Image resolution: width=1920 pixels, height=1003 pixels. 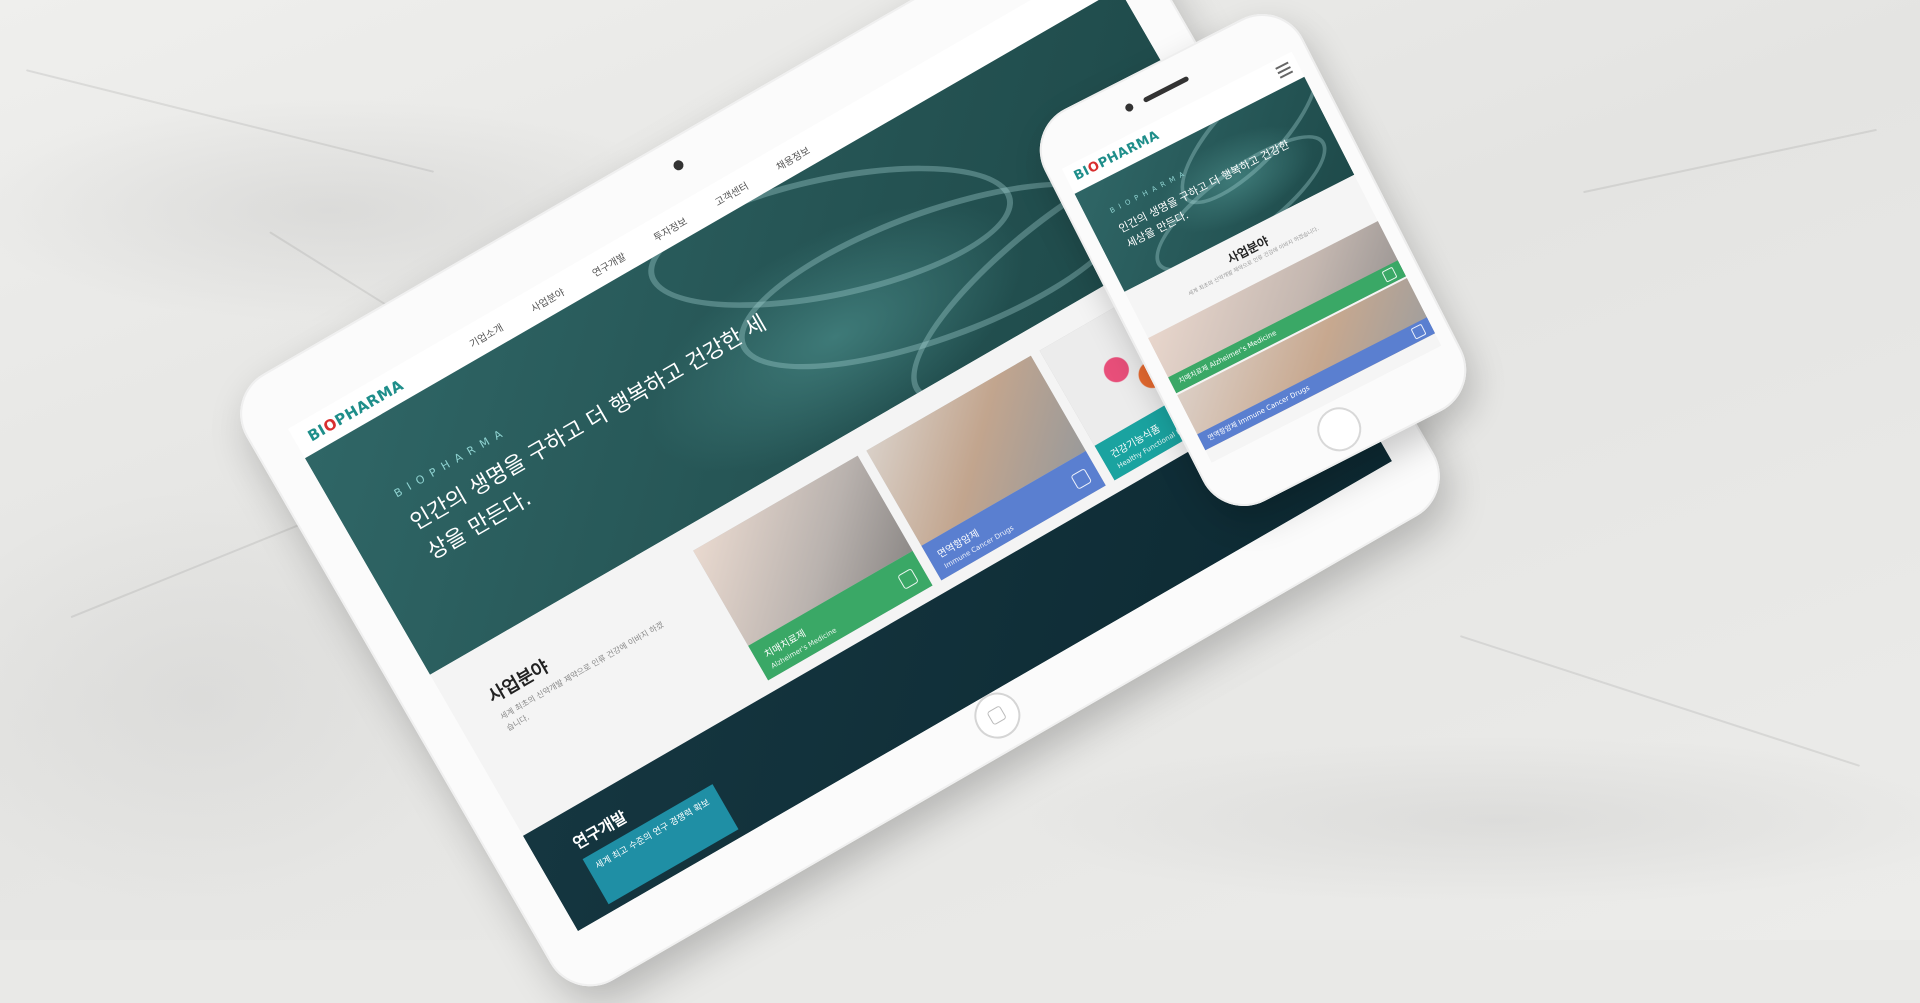 What do you see at coordinates (1166, 89) in the screenshot?
I see `phone-speaker` at bounding box center [1166, 89].